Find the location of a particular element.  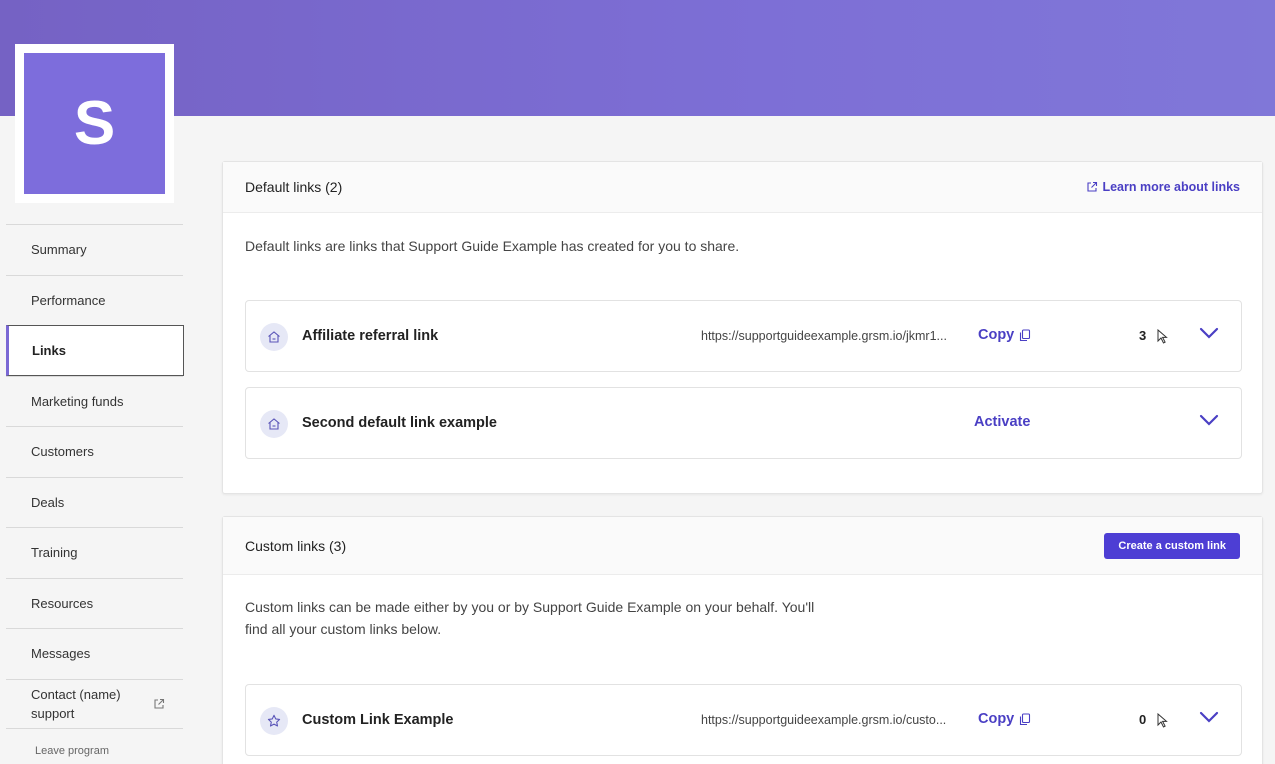

contact-support-line1: Contact (name) is located at coordinates (76, 694).